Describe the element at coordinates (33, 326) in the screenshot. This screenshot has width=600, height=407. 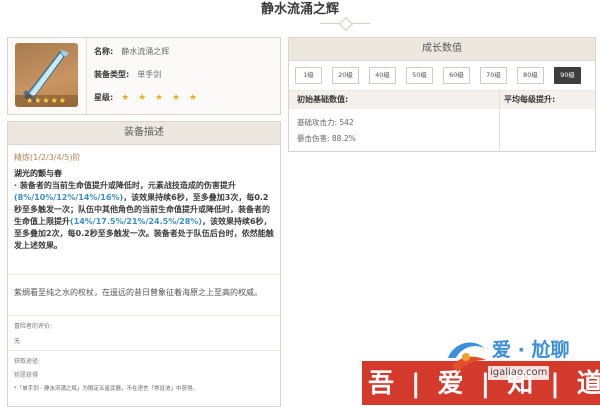
I see `review-label: 冒险者的评价:` at that location.